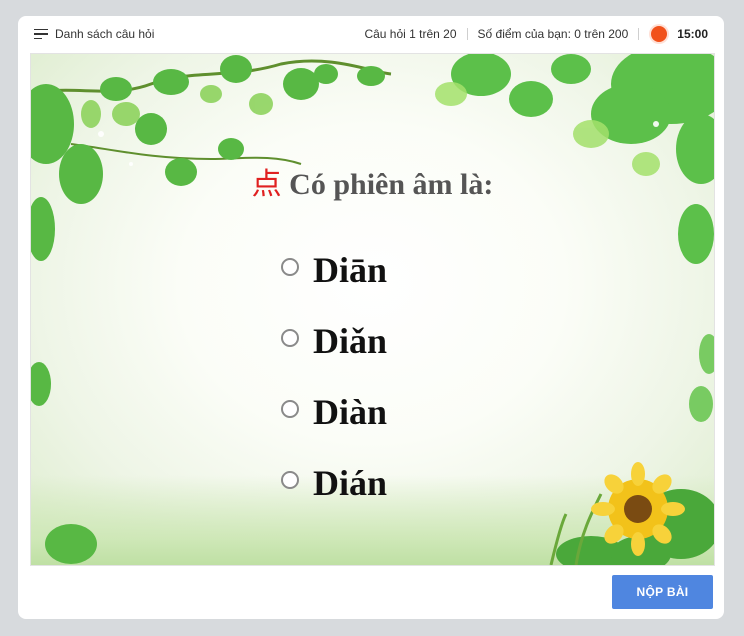 This screenshot has height=636, width=744. What do you see at coordinates (350, 340) in the screenshot?
I see `answer-option-label: Diǎn` at bounding box center [350, 340].